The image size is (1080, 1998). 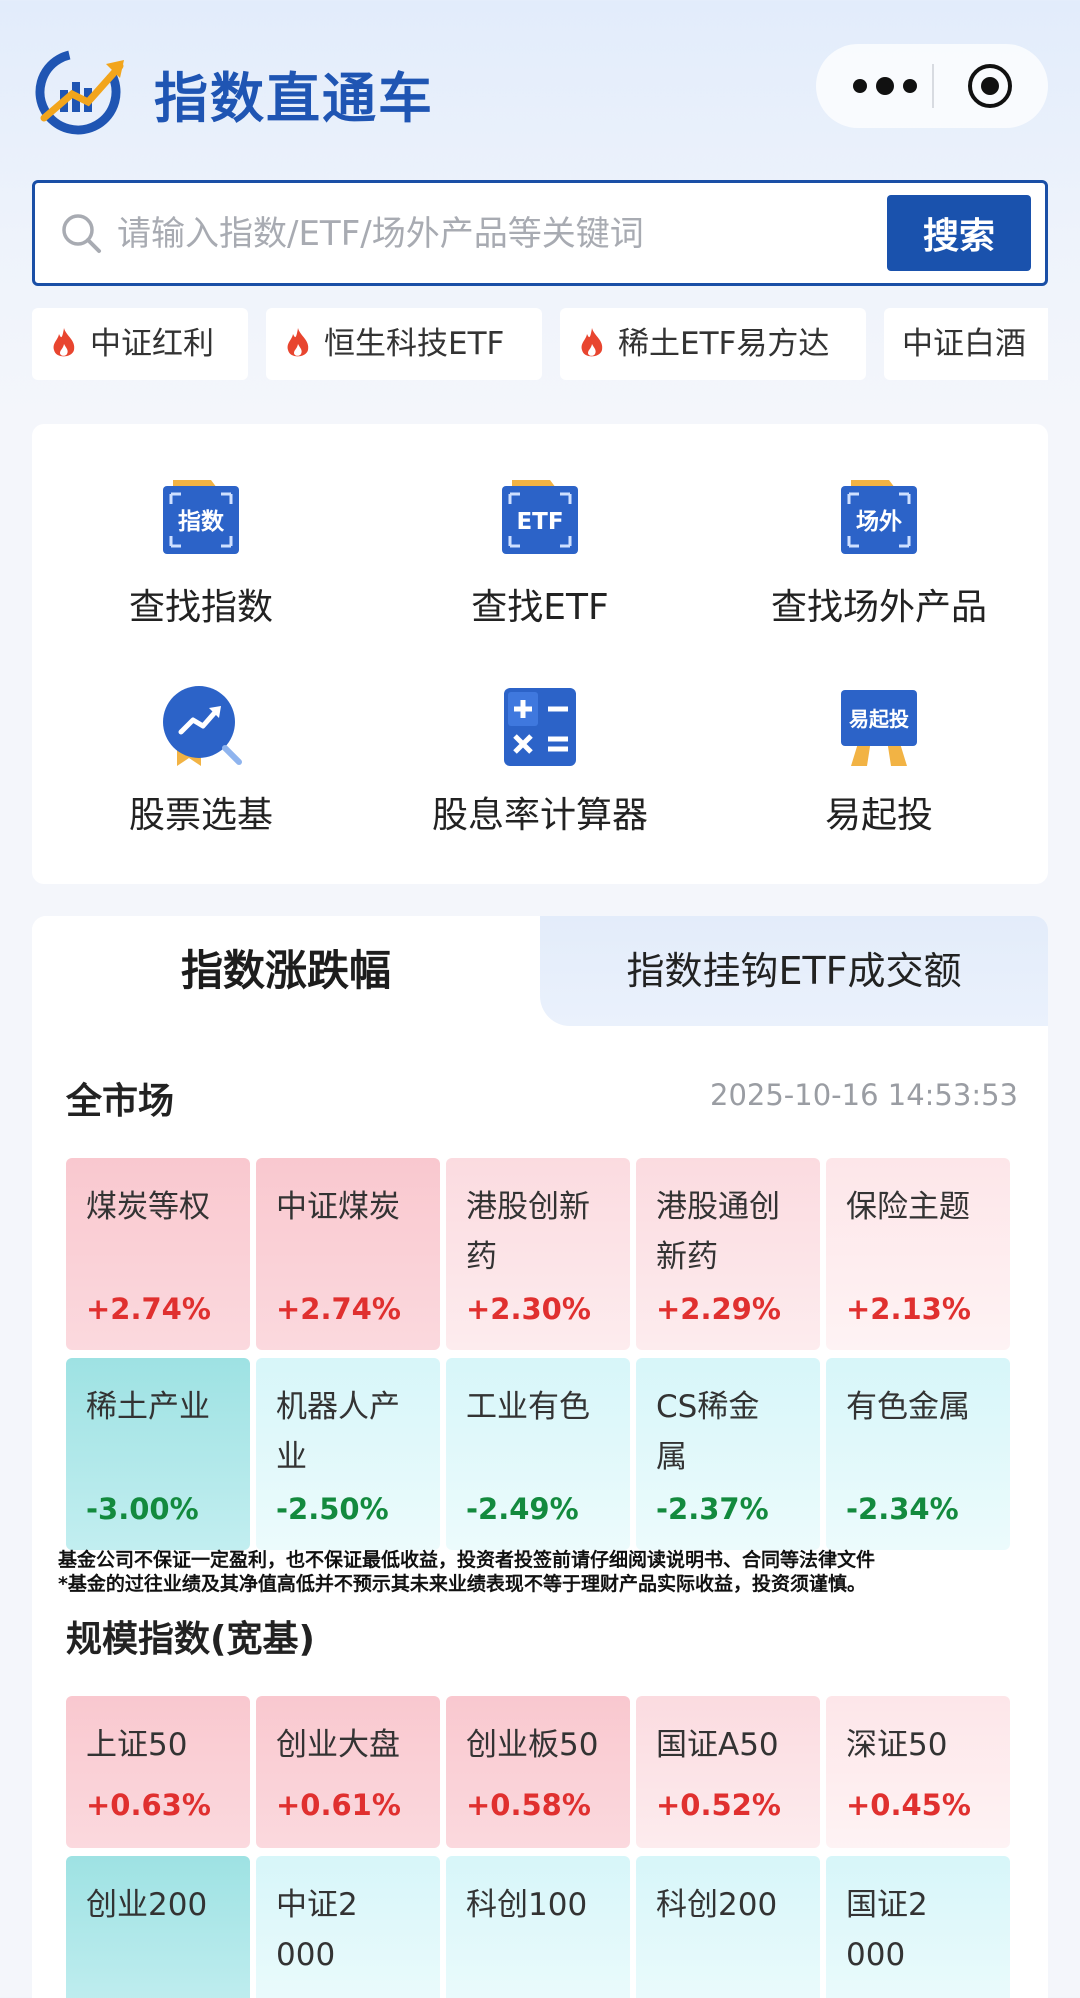 I want to click on index-cell: 创业板50 +0.58%, so click(x=538, y=1772).